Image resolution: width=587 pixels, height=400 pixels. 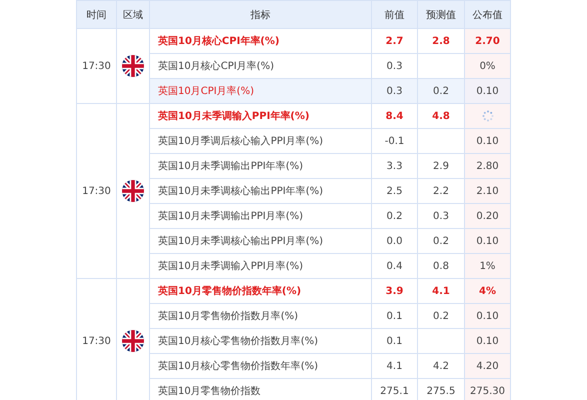 What do you see at coordinates (261, 316) in the screenshot?
I see `indicator-cell: 英国10月零售物价指数月率(%)` at bounding box center [261, 316].